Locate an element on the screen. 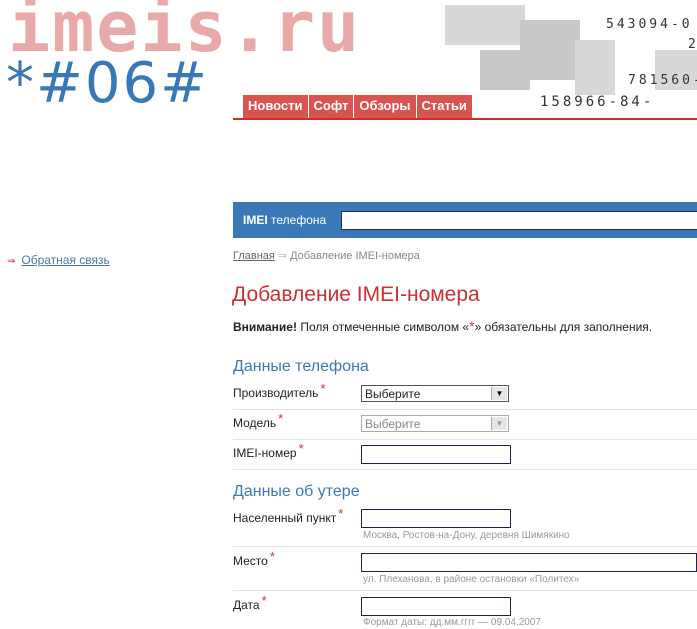 The image size is (697, 629). date-hint: Формат даты: дд.мм.гггг — 09.04.2007 is located at coordinates (452, 622).